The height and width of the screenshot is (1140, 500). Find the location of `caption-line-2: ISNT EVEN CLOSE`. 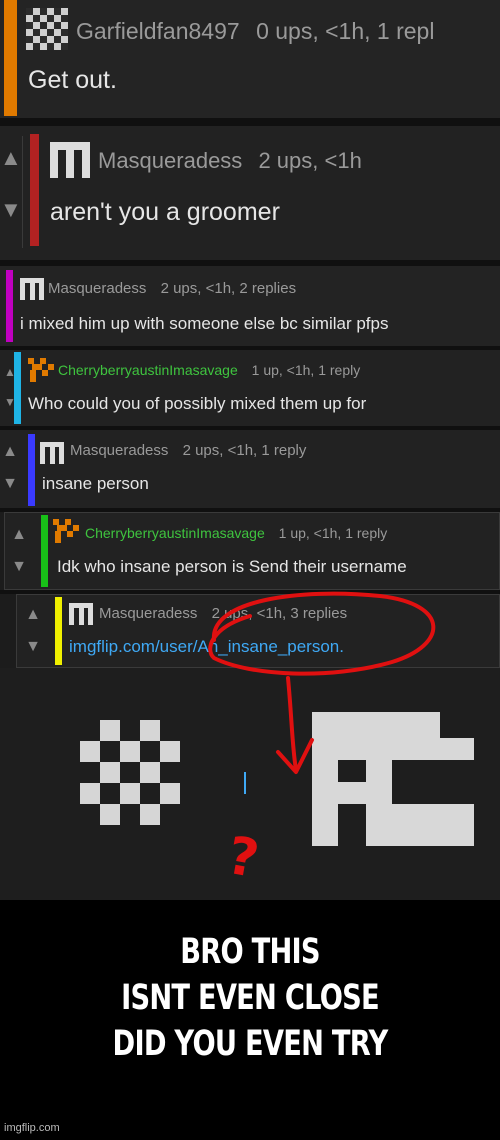

caption-line-2: ISNT EVEN CLOSE is located at coordinates (250, 998).